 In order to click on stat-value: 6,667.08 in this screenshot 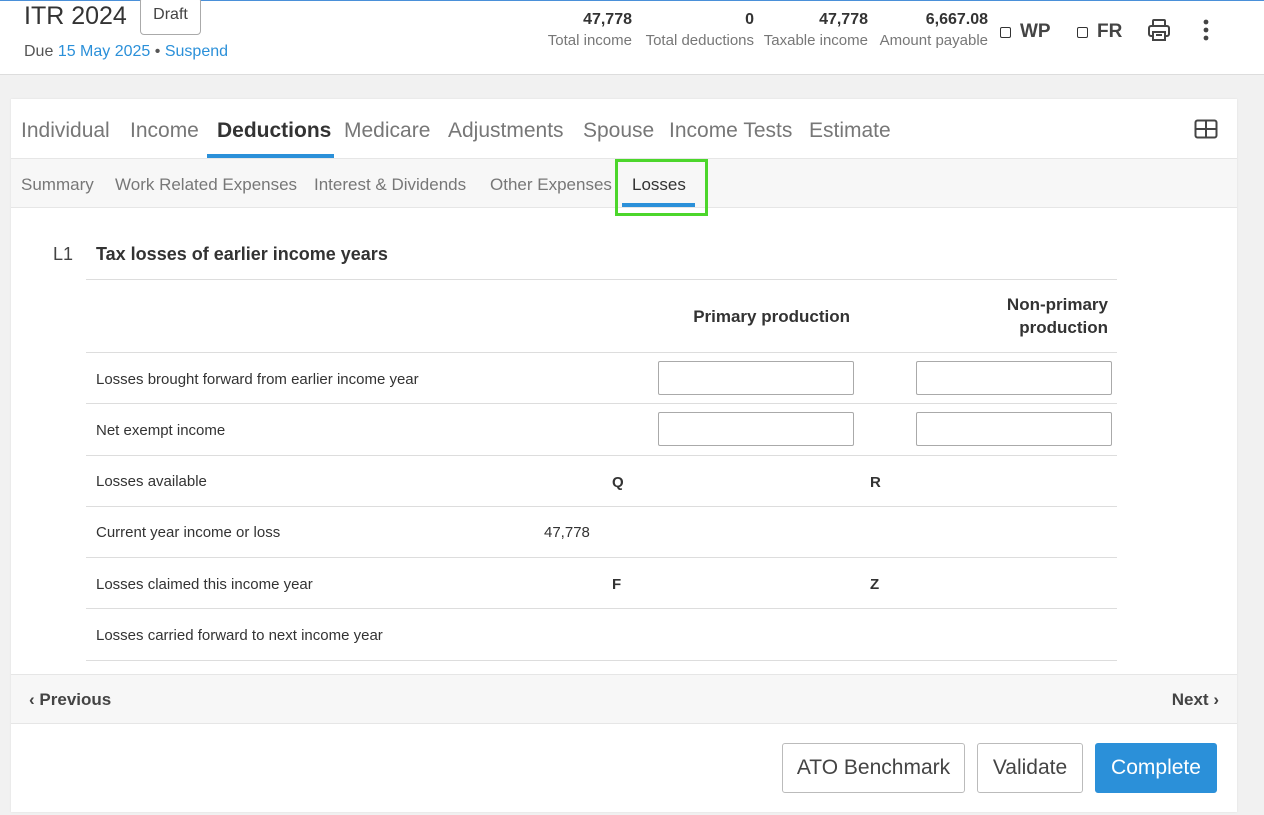, I will do `click(956, 19)`.